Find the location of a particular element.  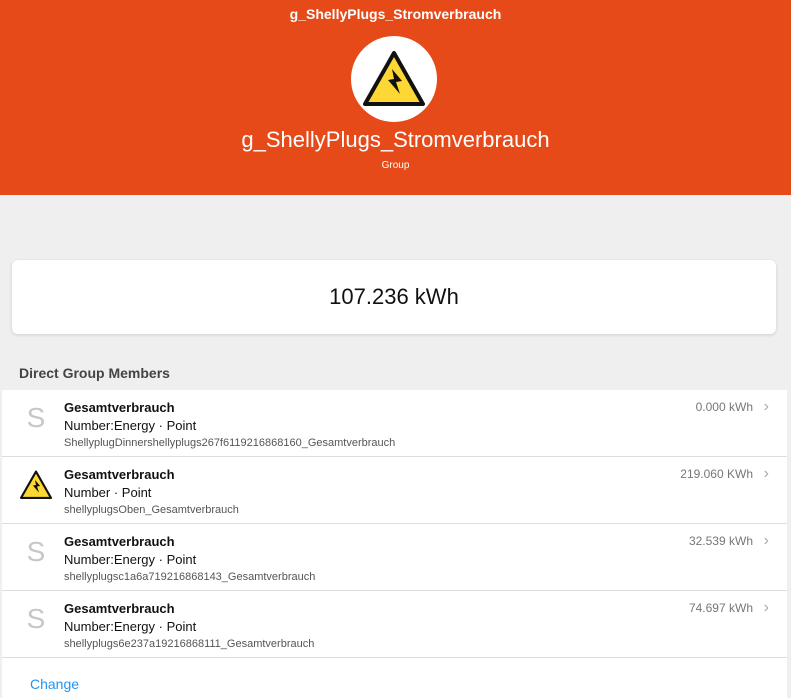

navbar-title: g_ShellyPlugs_Stromverbrauch is located at coordinates (395, 14).